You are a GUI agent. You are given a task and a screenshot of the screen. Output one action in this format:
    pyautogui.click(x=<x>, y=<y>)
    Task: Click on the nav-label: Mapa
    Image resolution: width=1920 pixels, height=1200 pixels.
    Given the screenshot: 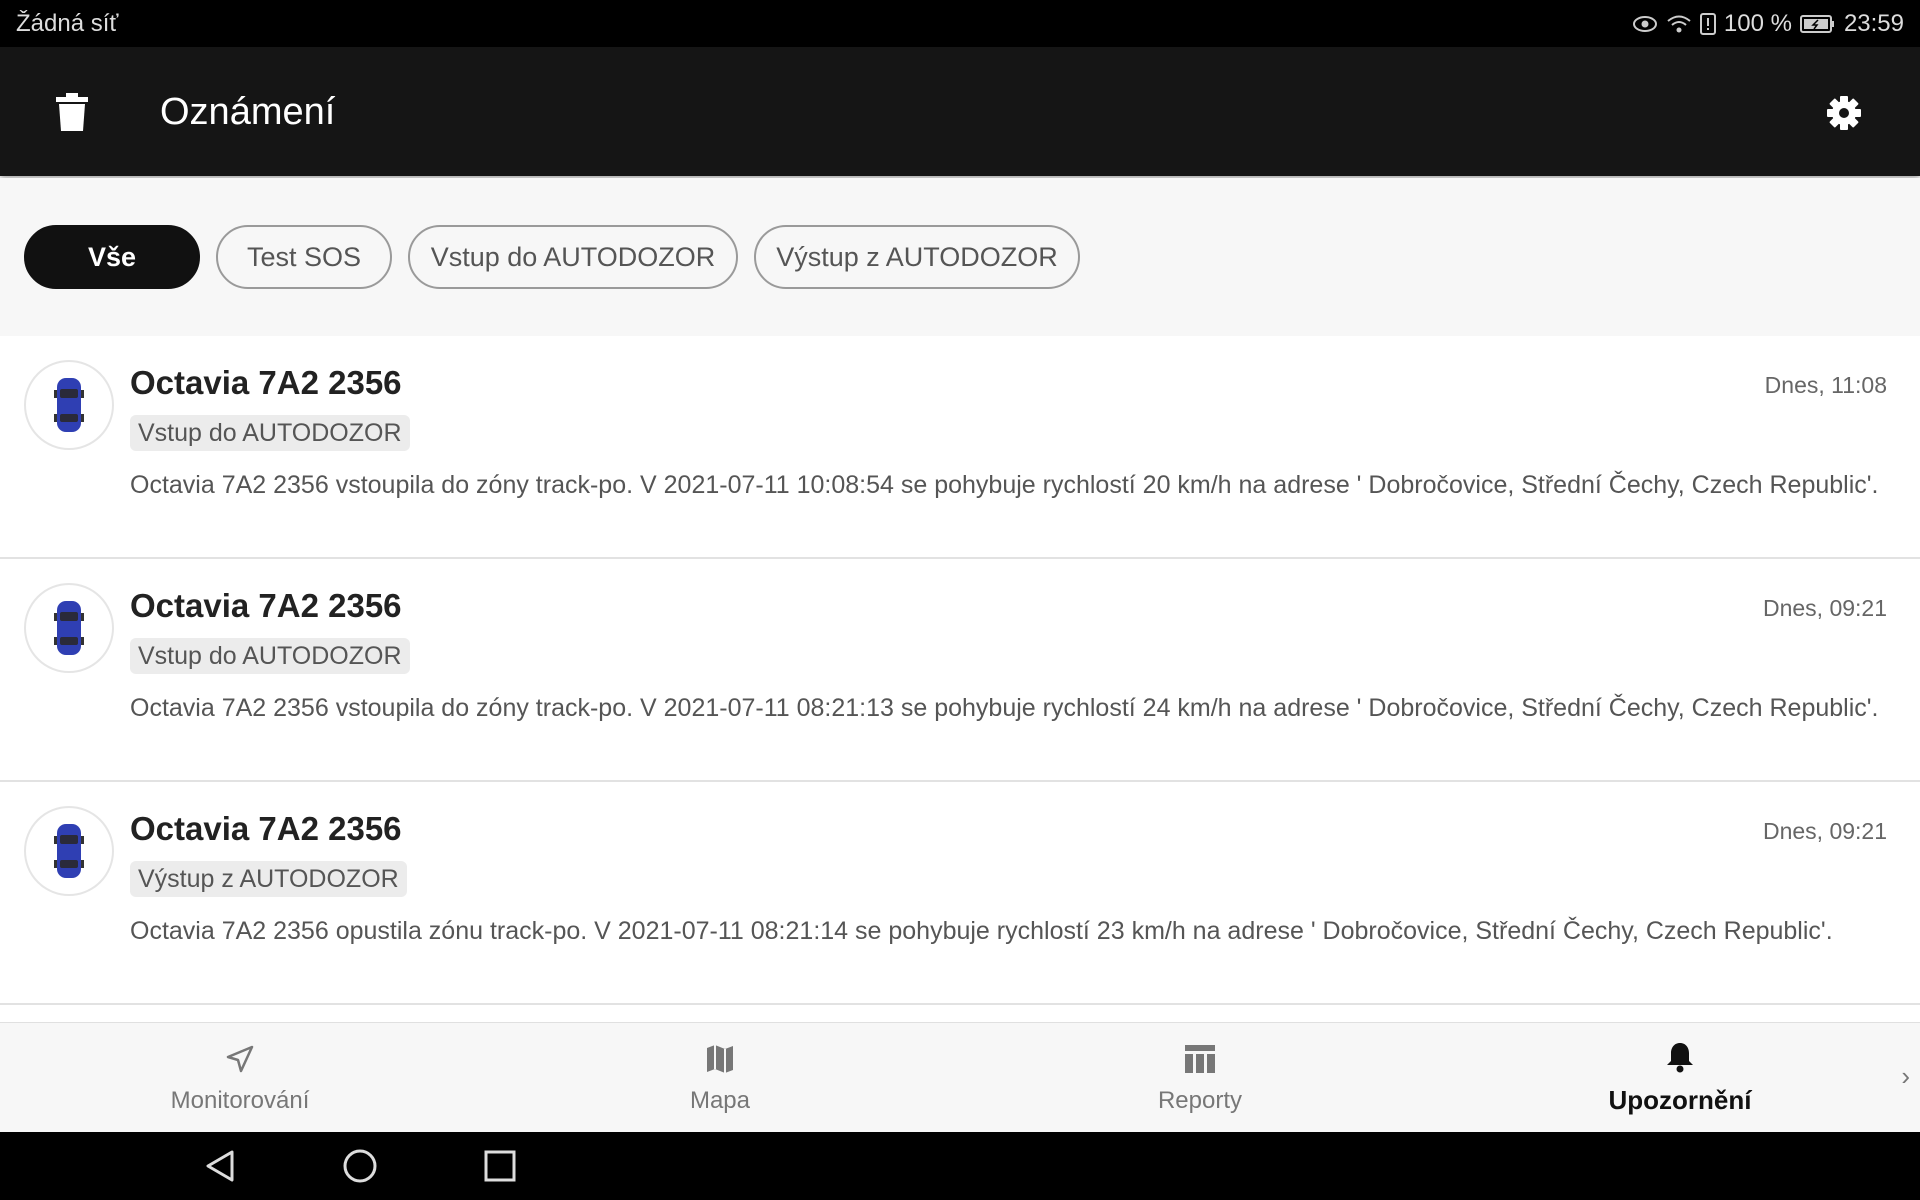 What is the action you would take?
    pyautogui.click(x=720, y=1100)
    